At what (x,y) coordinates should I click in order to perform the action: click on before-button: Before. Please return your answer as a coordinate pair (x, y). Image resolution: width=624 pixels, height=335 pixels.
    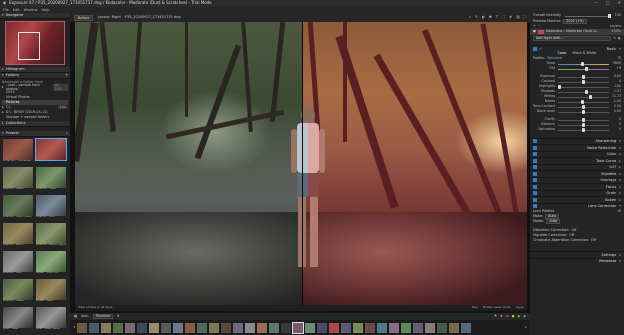
    Looking at the image, I should click on (84, 17).